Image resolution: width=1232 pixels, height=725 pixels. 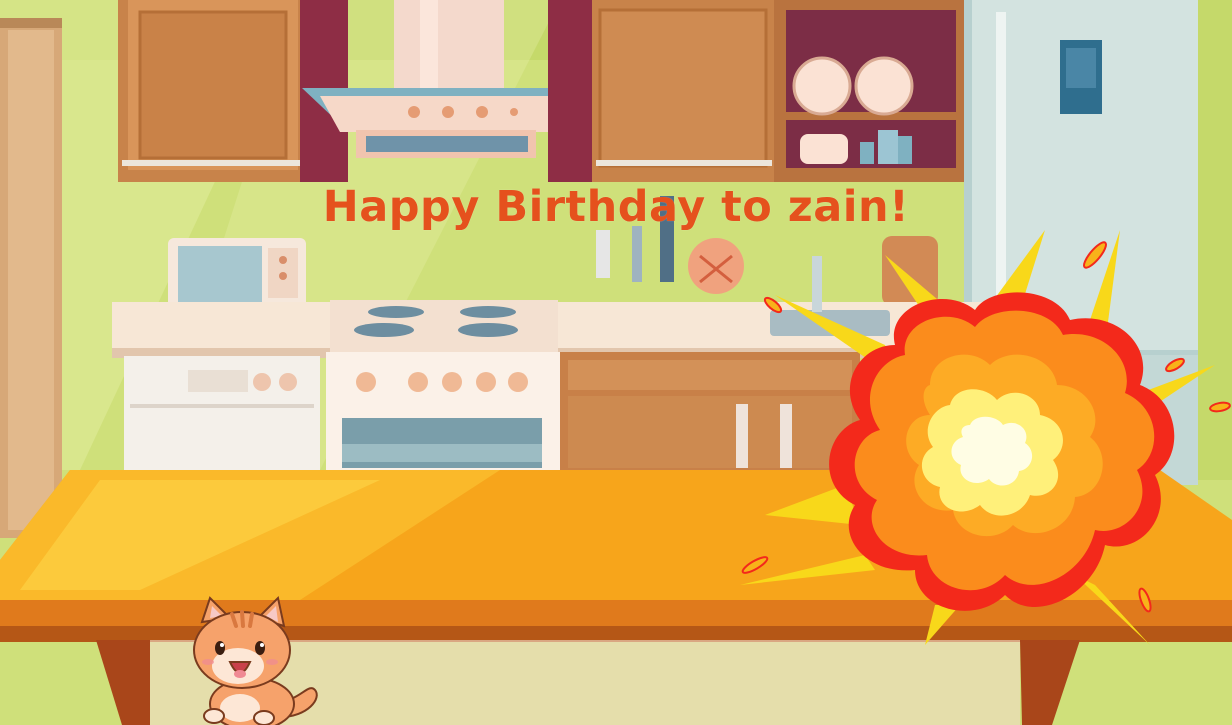 What do you see at coordinates (252, 658) in the screenshot?
I see `cat-sprite` at bounding box center [252, 658].